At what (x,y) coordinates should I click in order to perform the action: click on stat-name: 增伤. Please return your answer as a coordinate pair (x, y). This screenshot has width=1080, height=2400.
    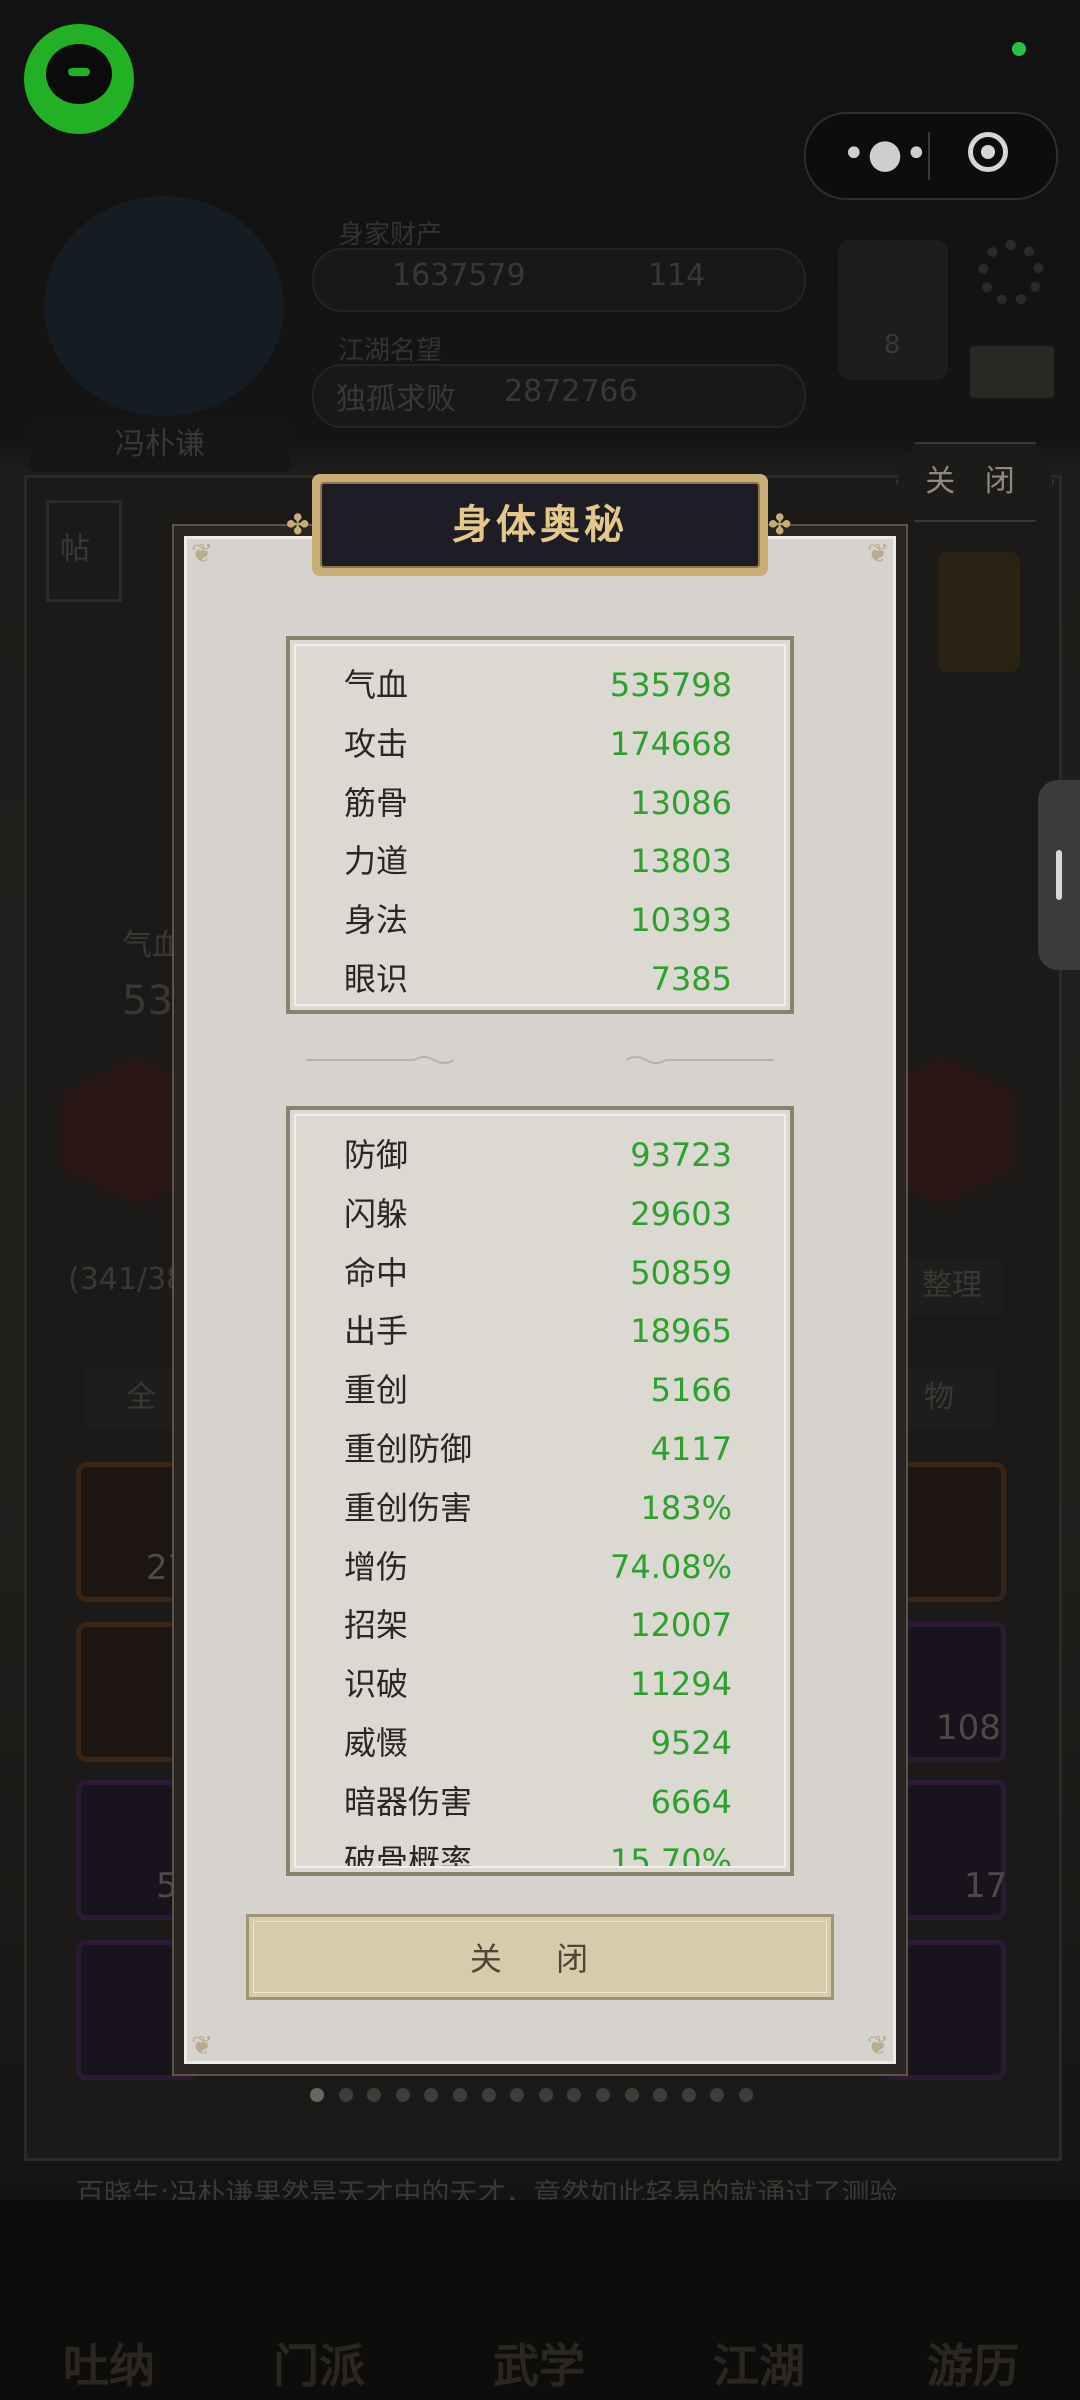
    Looking at the image, I should click on (376, 1566).